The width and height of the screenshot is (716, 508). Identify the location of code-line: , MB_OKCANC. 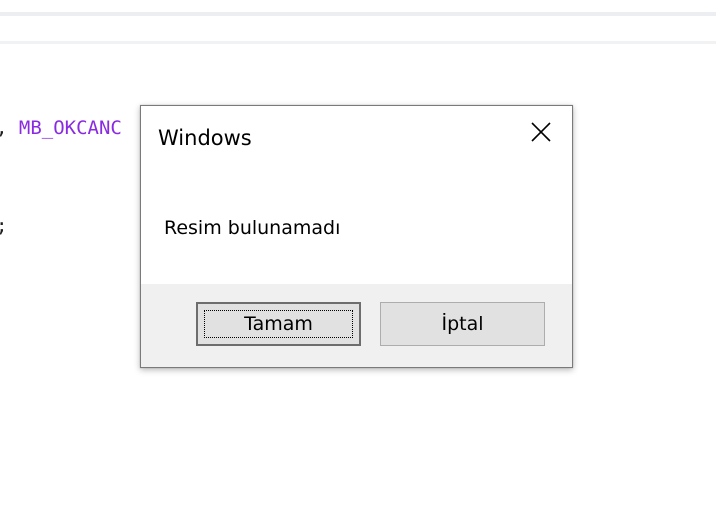
(61, 128).